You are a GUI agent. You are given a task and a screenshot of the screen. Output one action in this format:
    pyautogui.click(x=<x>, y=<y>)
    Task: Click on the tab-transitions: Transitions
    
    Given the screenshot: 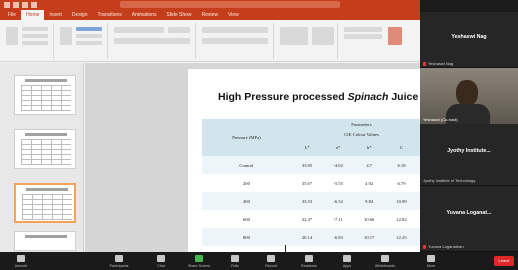 What is the action you would take?
    pyautogui.click(x=110, y=15)
    